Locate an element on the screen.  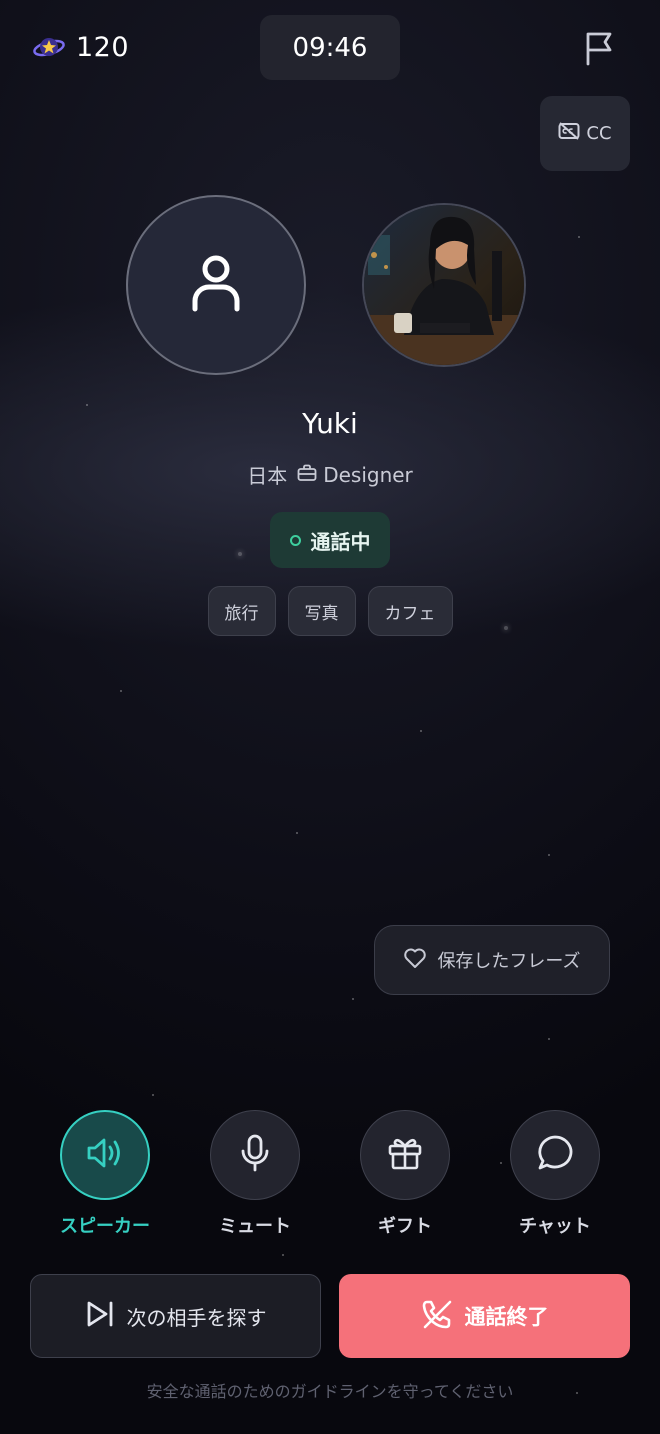
mute-button: ミュート is located at coordinates (255, 1174).